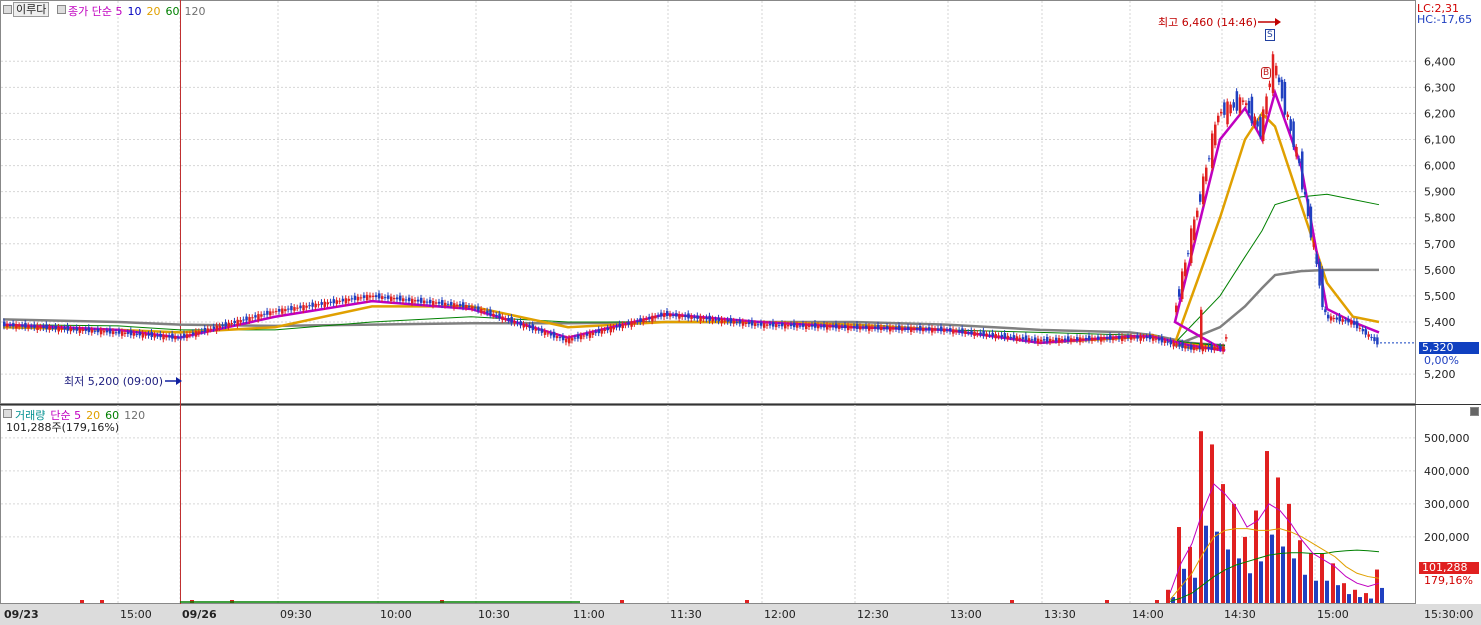  What do you see at coordinates (134, 11) in the screenshot?
I see `price-legend-item: 10` at bounding box center [134, 11].